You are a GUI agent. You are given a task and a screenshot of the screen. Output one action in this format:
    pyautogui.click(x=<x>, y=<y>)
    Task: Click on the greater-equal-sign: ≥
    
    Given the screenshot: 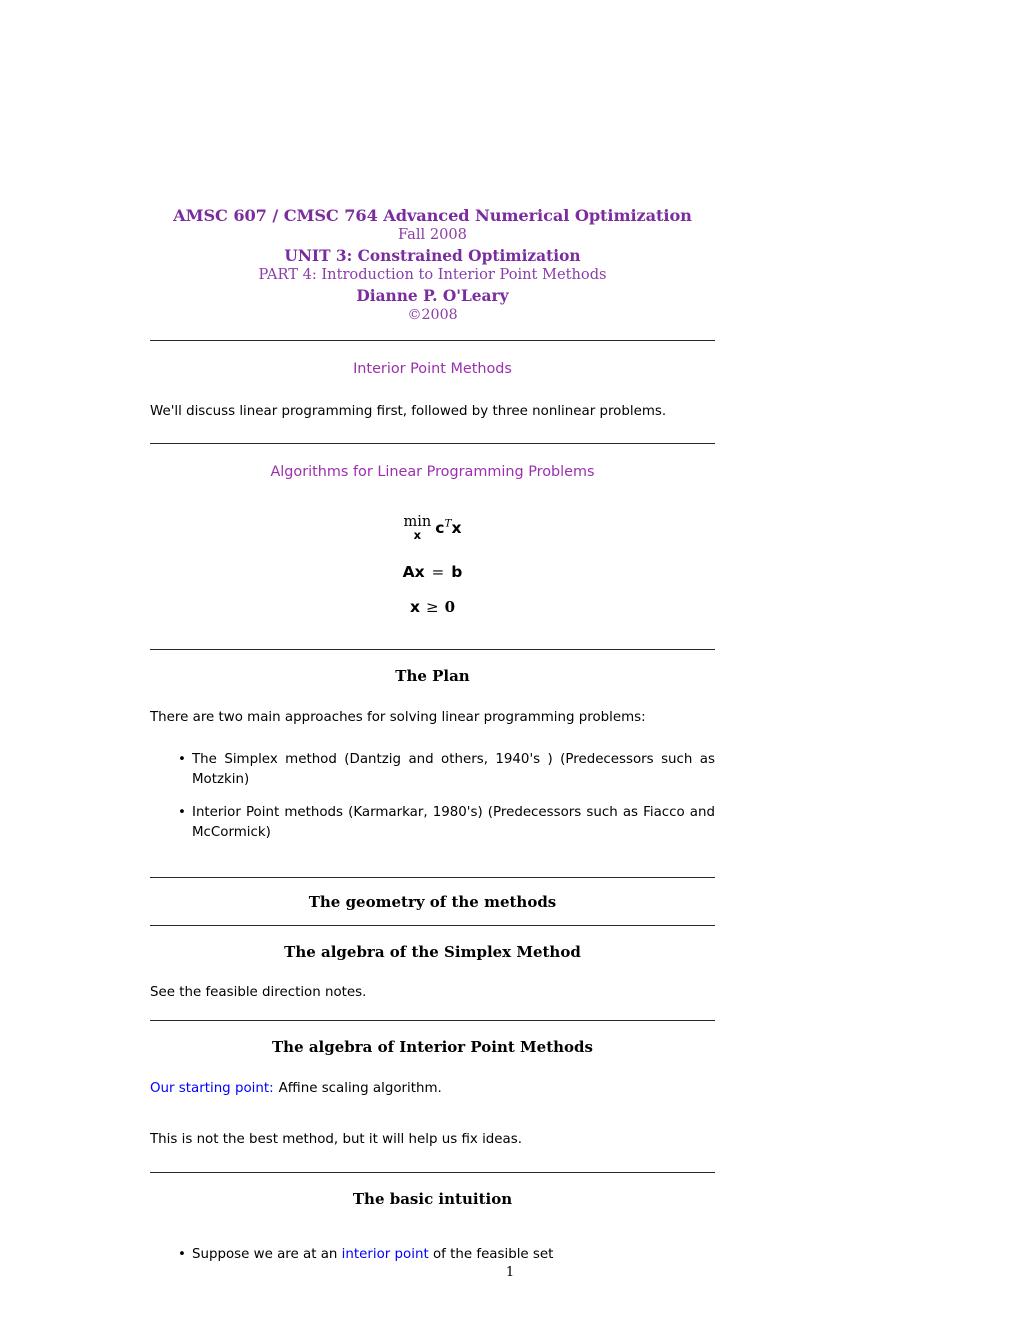 What is the action you would take?
    pyautogui.click(x=432, y=606)
    